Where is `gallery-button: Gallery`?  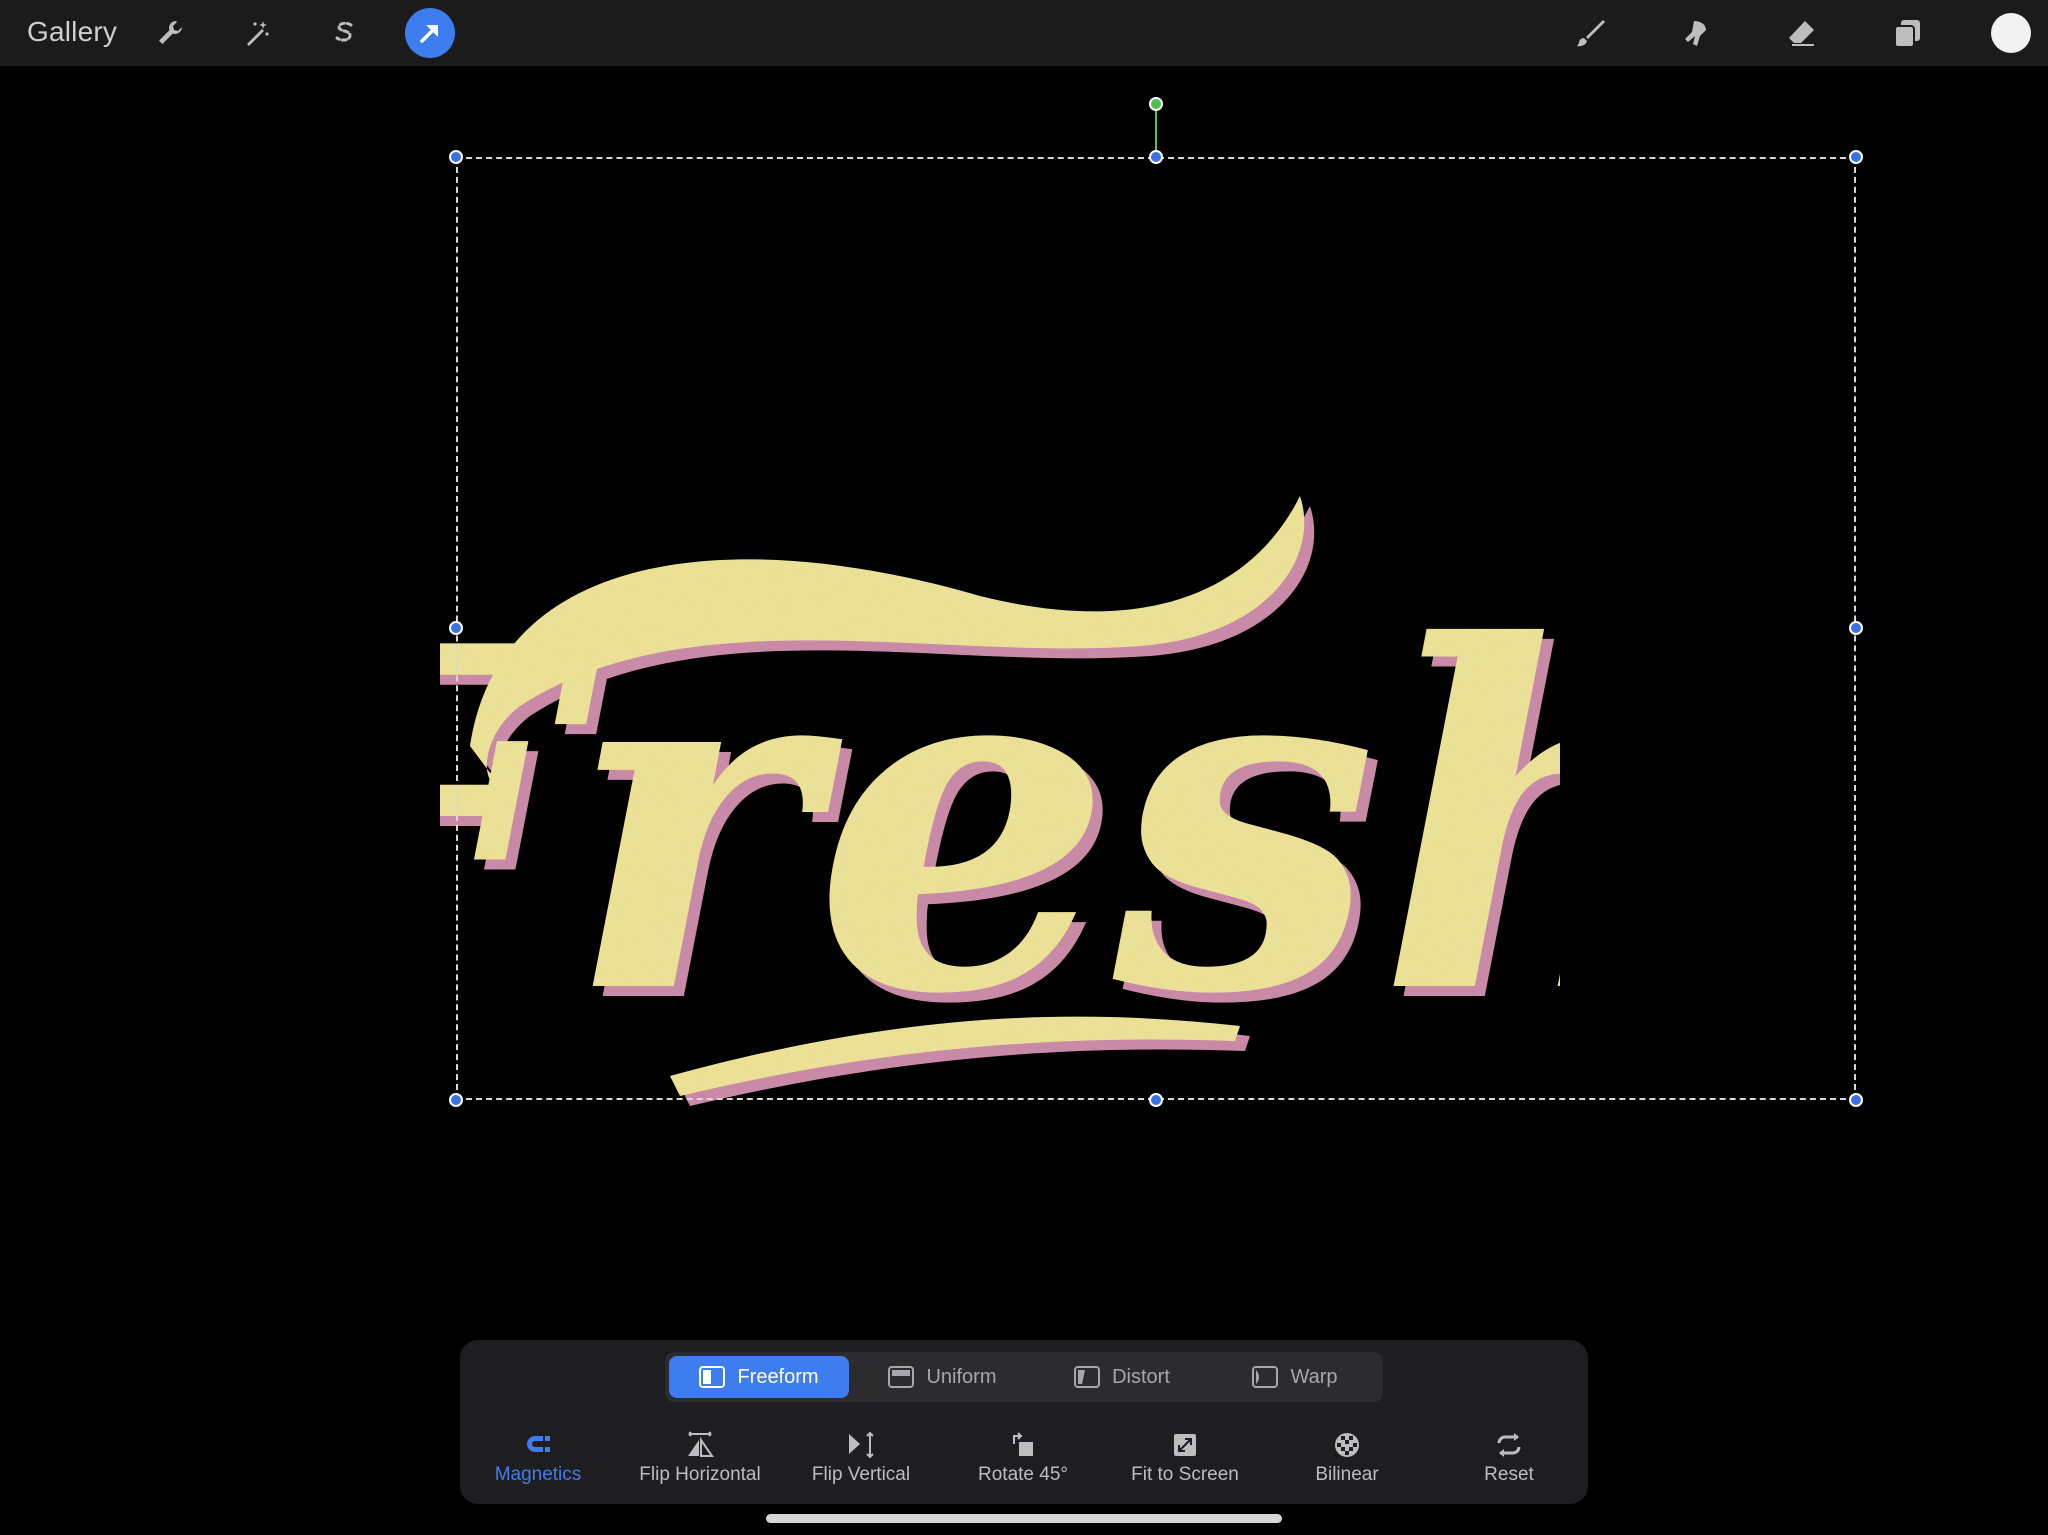 gallery-button: Gallery is located at coordinates (72, 32).